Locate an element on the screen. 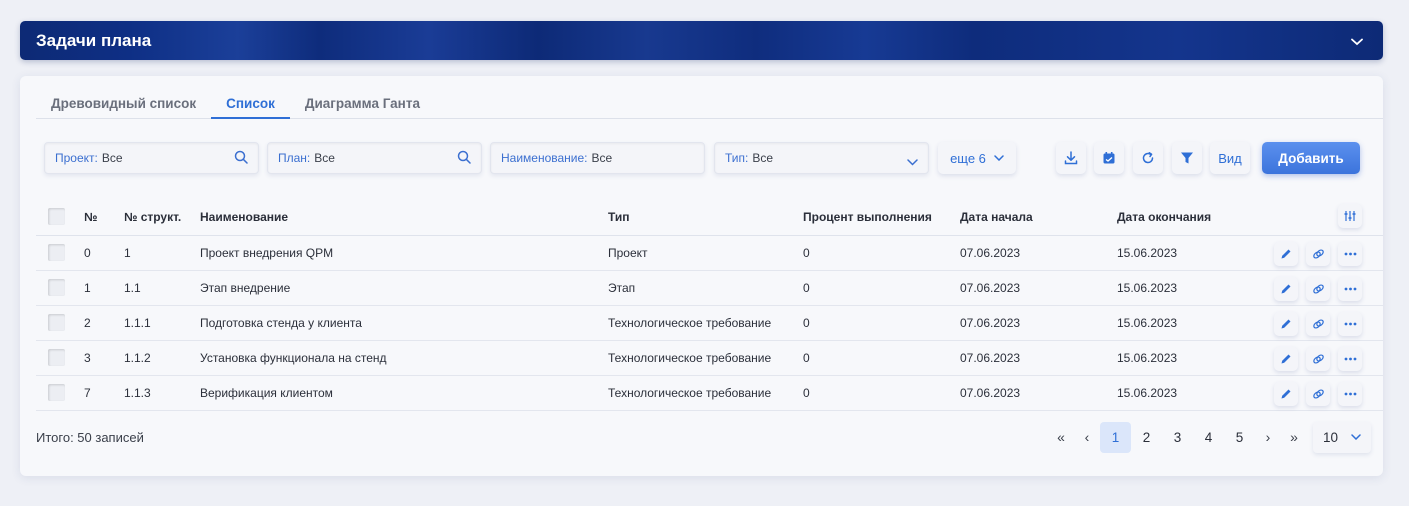  page-5: 5 is located at coordinates (1239, 437).